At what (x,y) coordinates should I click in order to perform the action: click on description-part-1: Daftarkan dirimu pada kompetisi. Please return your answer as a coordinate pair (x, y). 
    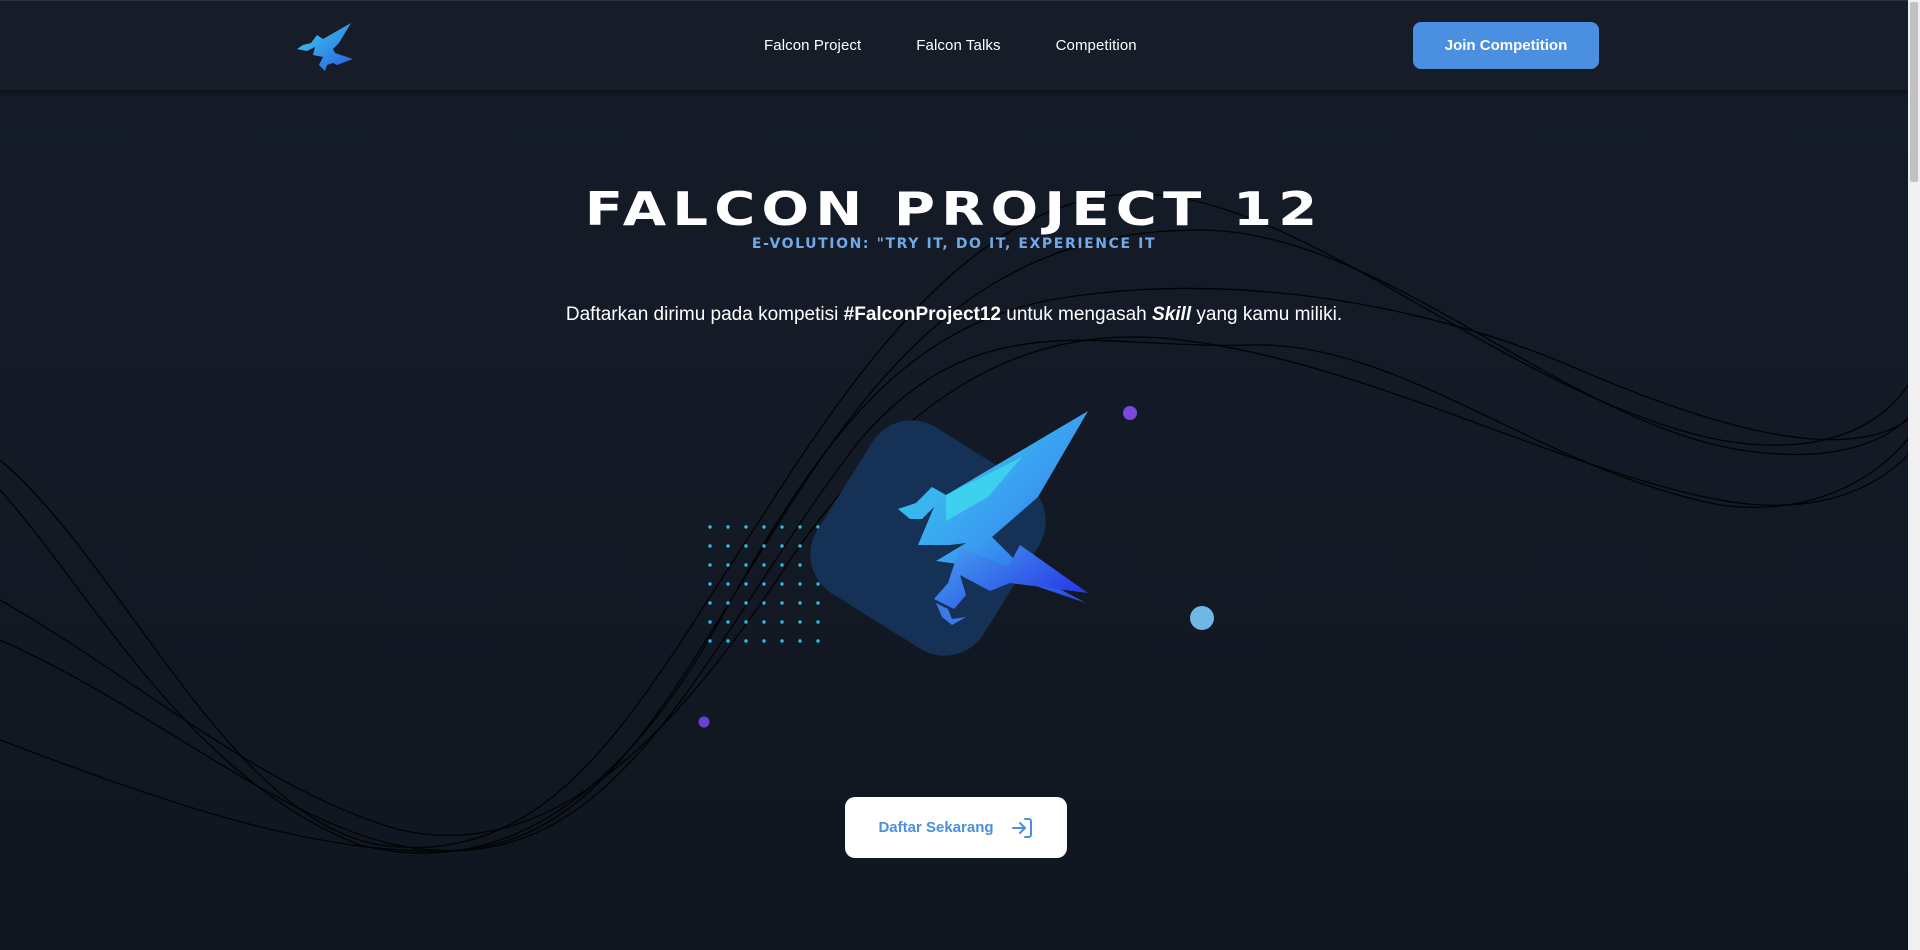
    Looking at the image, I should click on (704, 314).